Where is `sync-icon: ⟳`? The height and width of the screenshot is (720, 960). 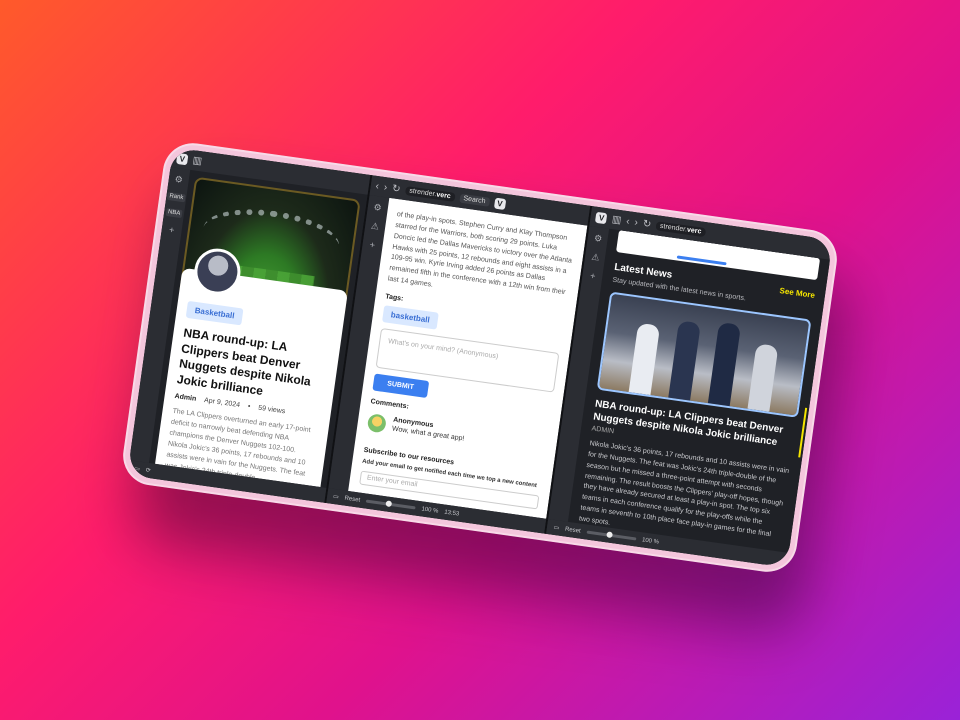
sync-icon: ⟳ is located at coordinates (148, 471).